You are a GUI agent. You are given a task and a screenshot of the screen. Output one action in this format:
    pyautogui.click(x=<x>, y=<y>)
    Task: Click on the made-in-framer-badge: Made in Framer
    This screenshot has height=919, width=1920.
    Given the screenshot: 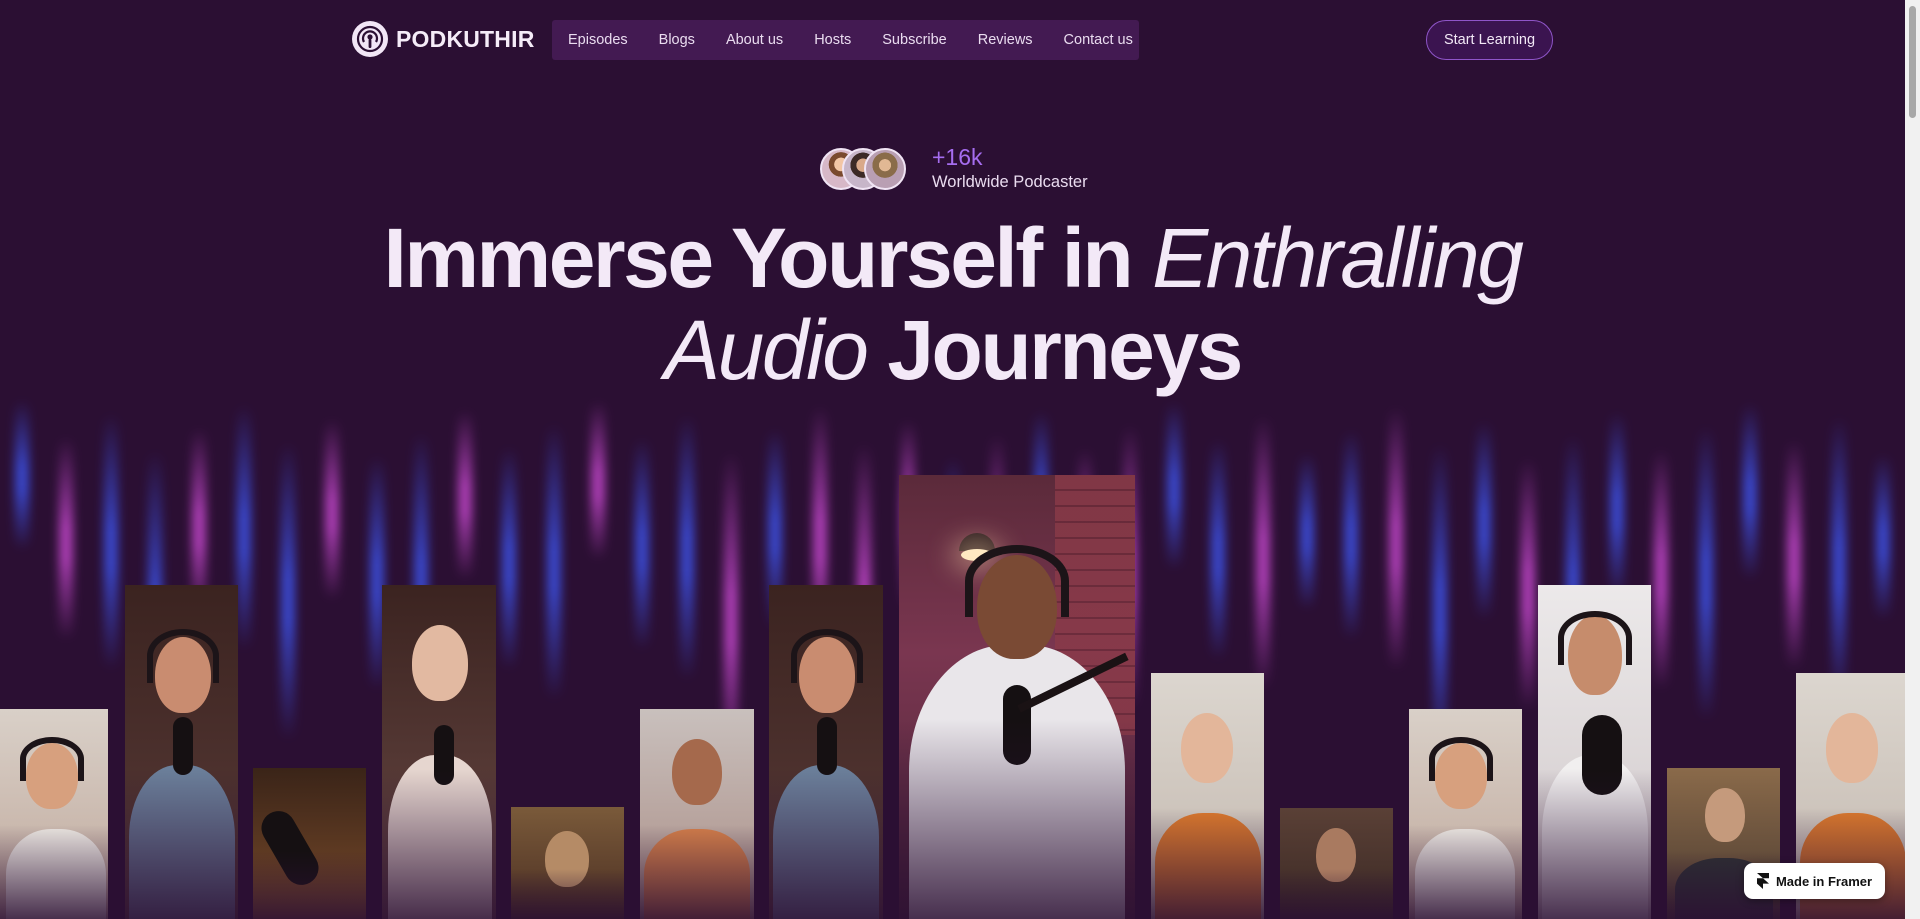 What is the action you would take?
    pyautogui.click(x=1814, y=881)
    